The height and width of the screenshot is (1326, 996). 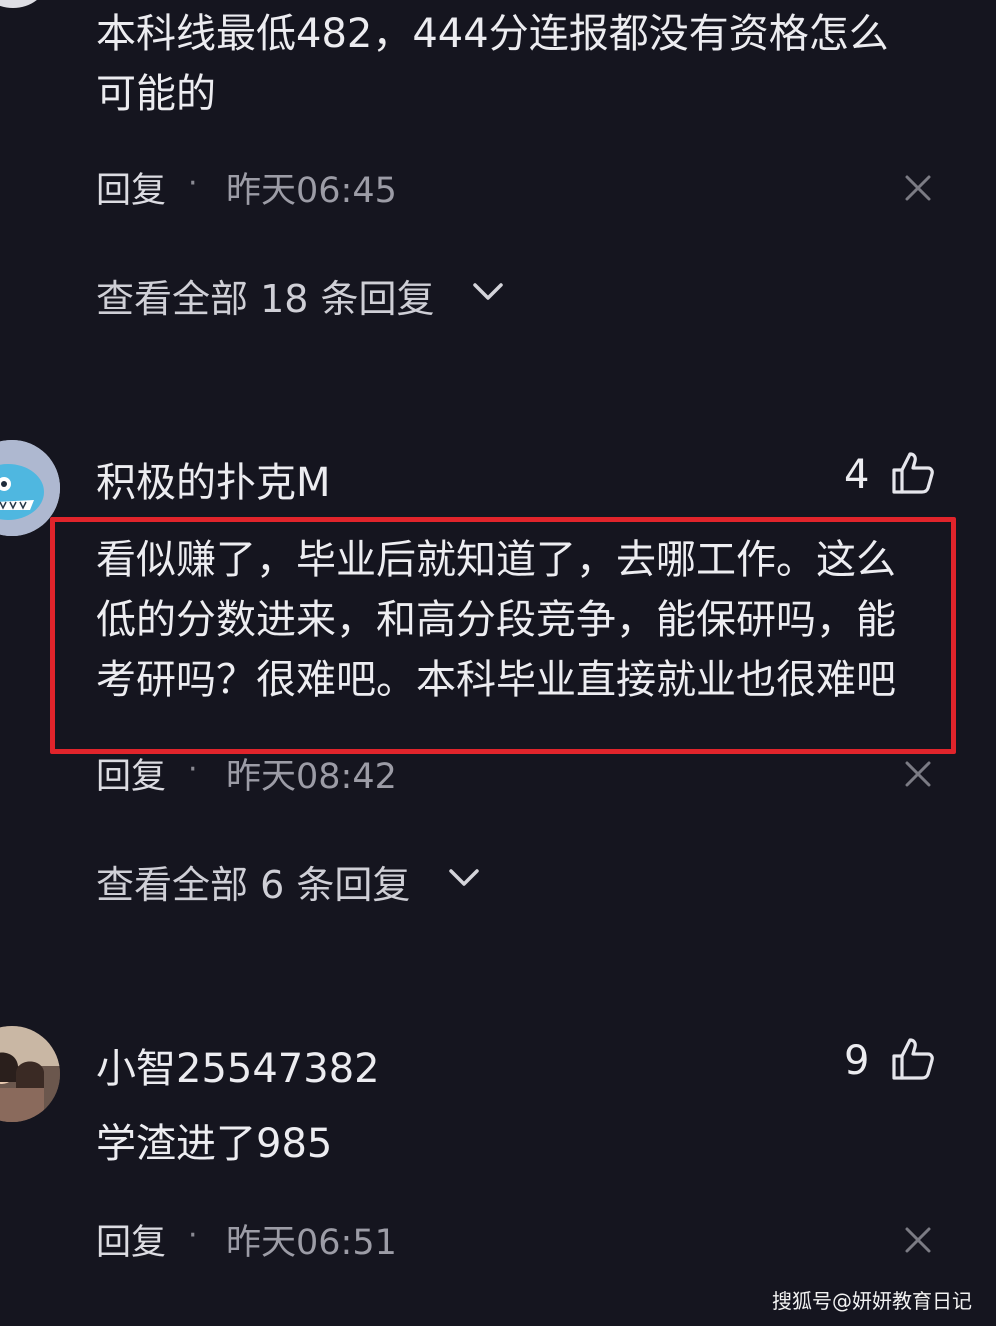 I want to click on like-count: 9, so click(x=857, y=1061).